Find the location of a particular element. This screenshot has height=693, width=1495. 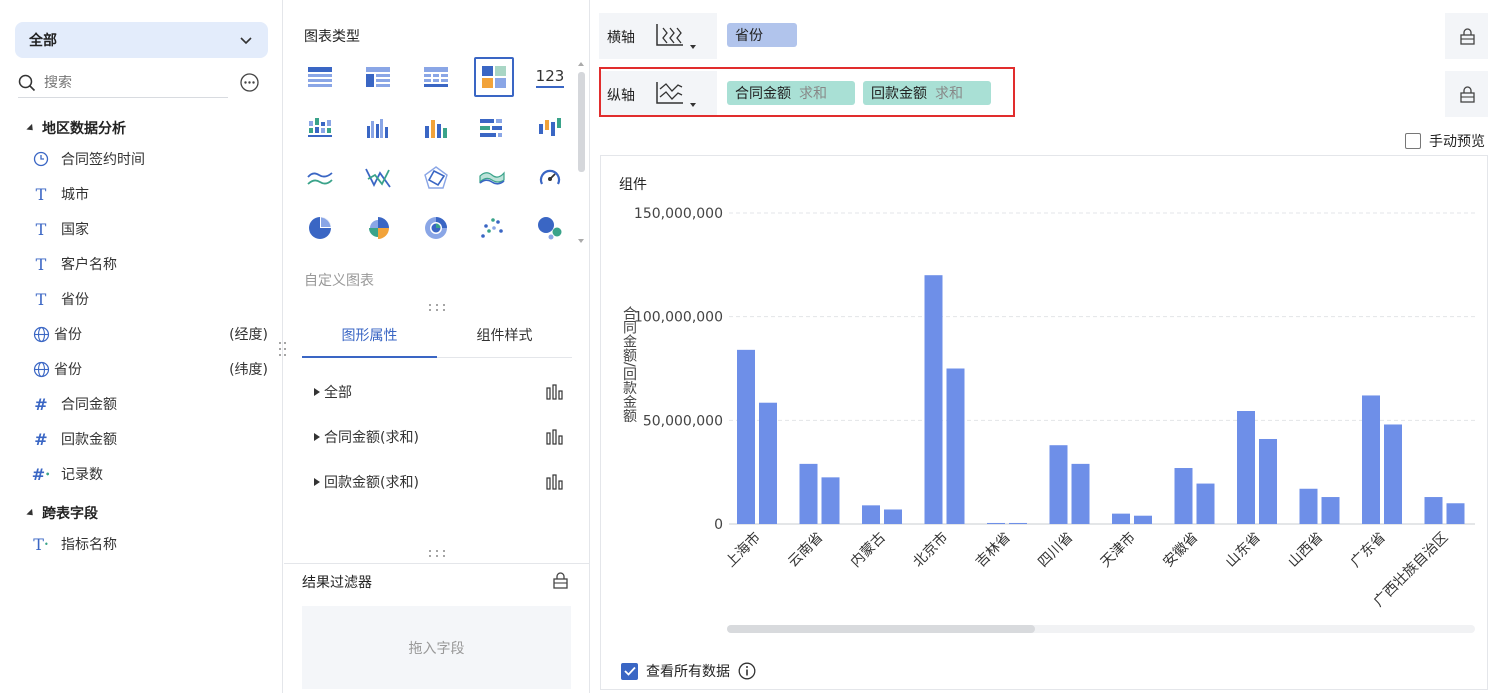

view-all-checkbox is located at coordinates (629, 671).